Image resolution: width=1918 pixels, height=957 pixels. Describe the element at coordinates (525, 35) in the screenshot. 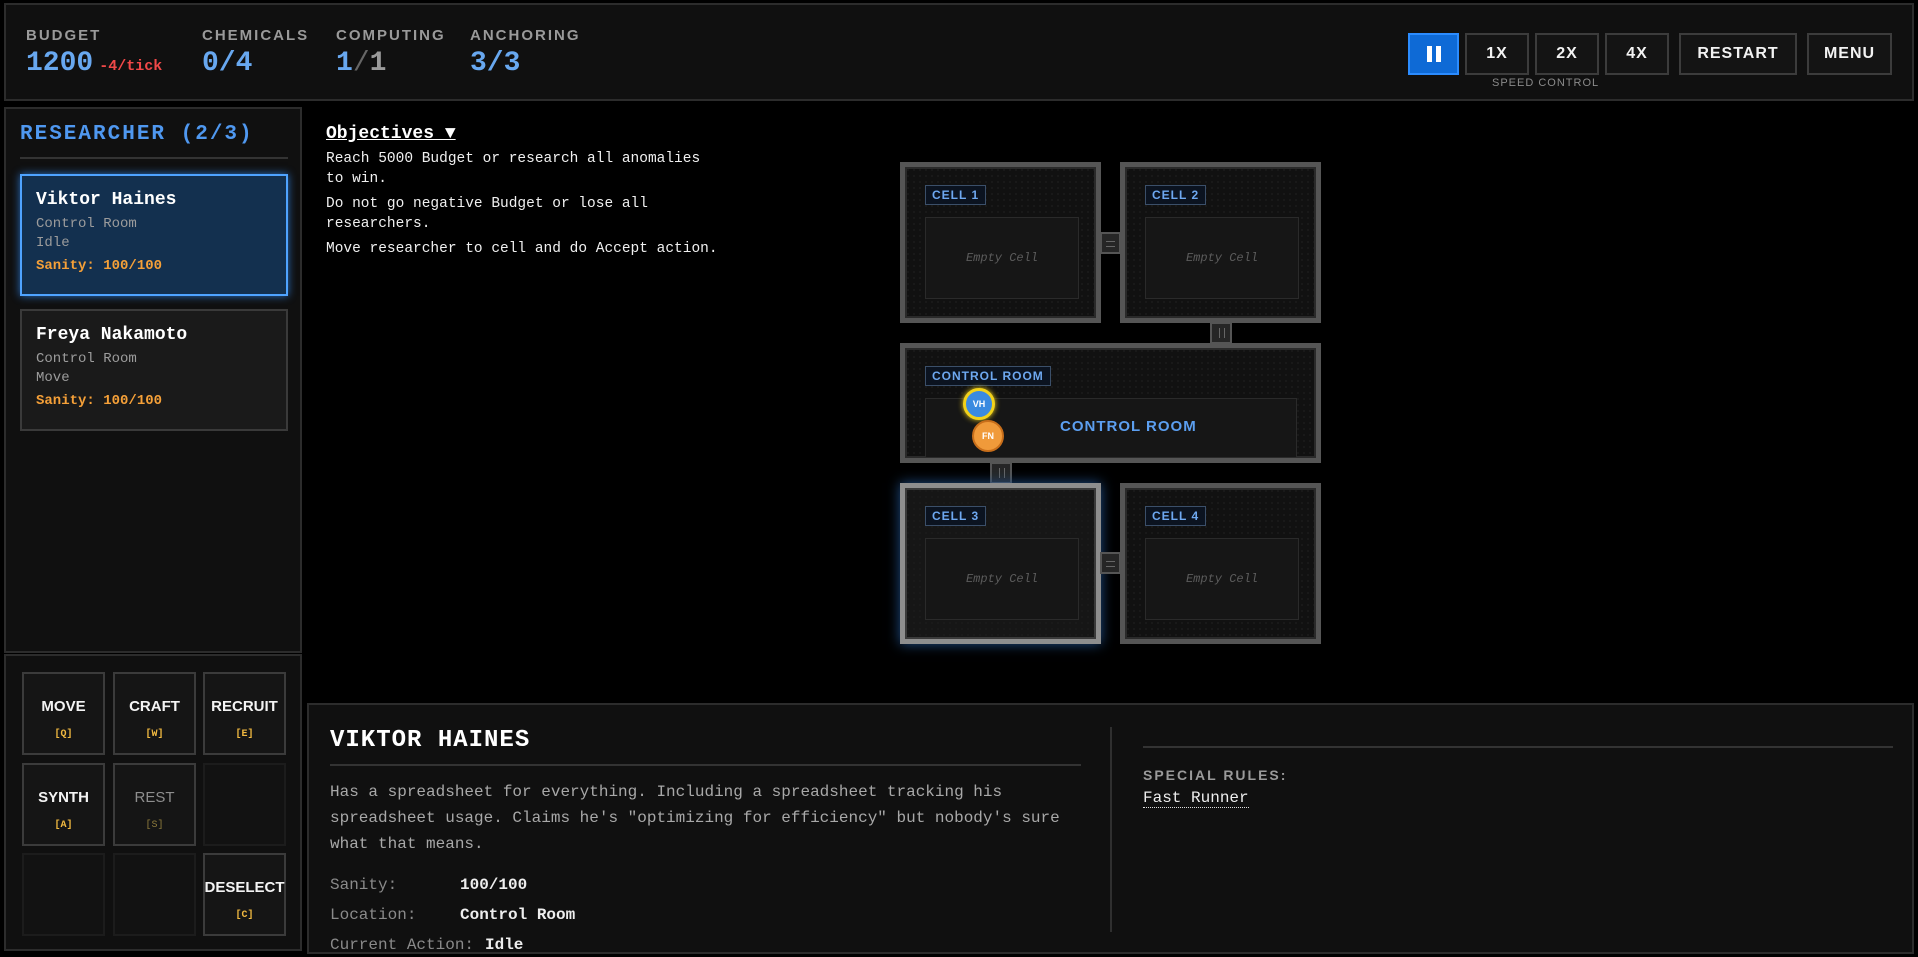

I see `anchoring-label: ANCHORING` at that location.